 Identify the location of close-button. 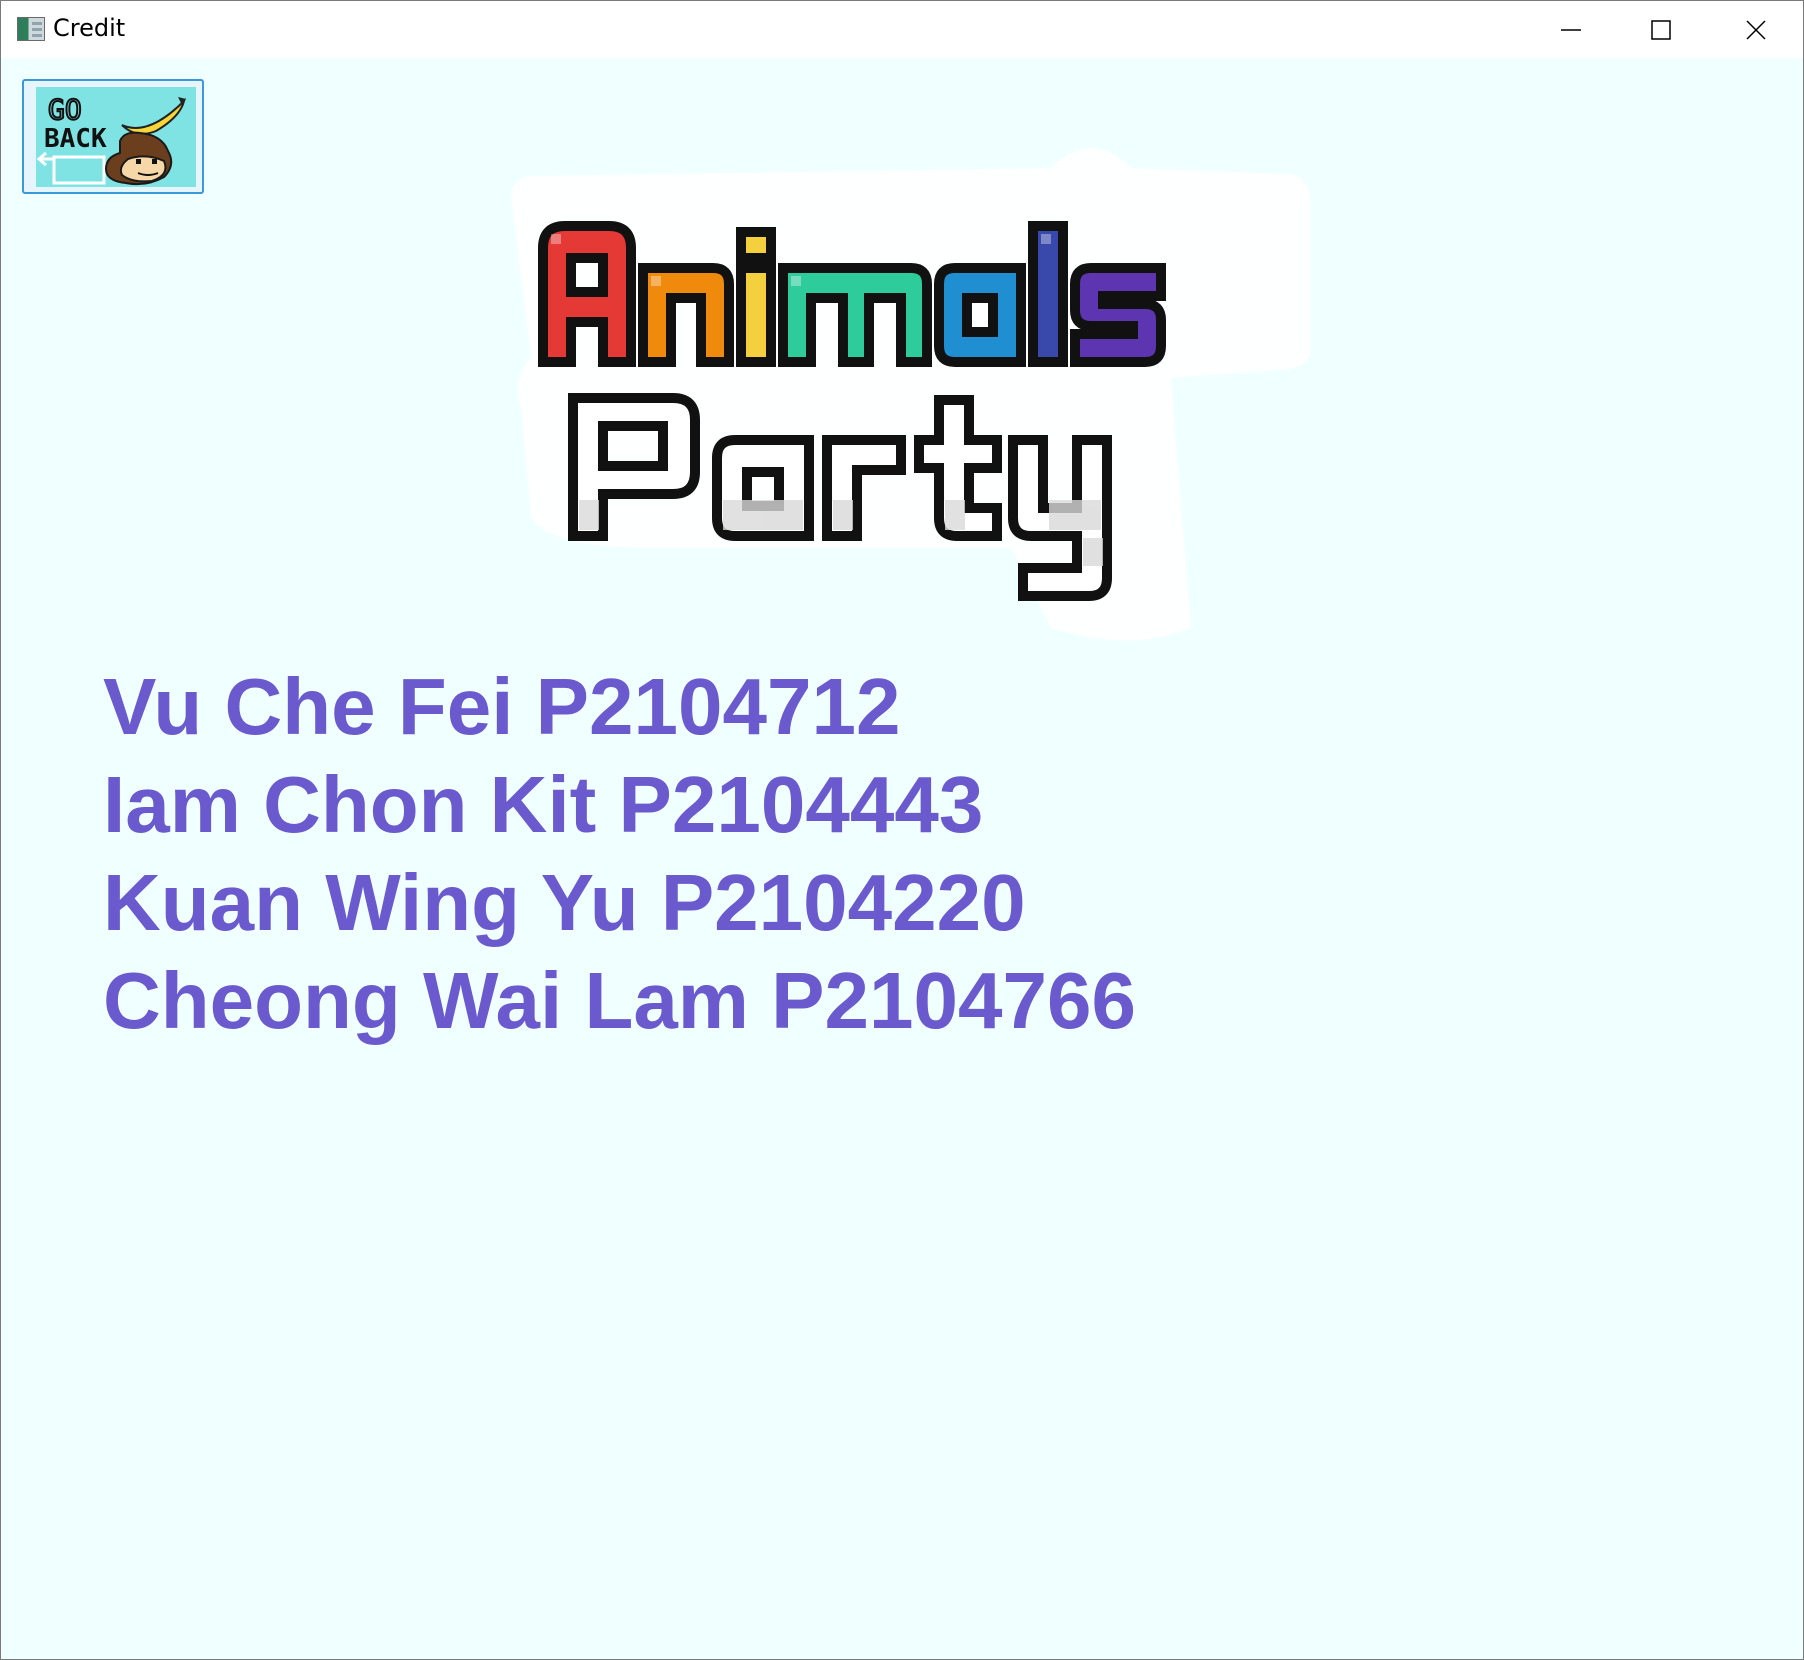
(1756, 29).